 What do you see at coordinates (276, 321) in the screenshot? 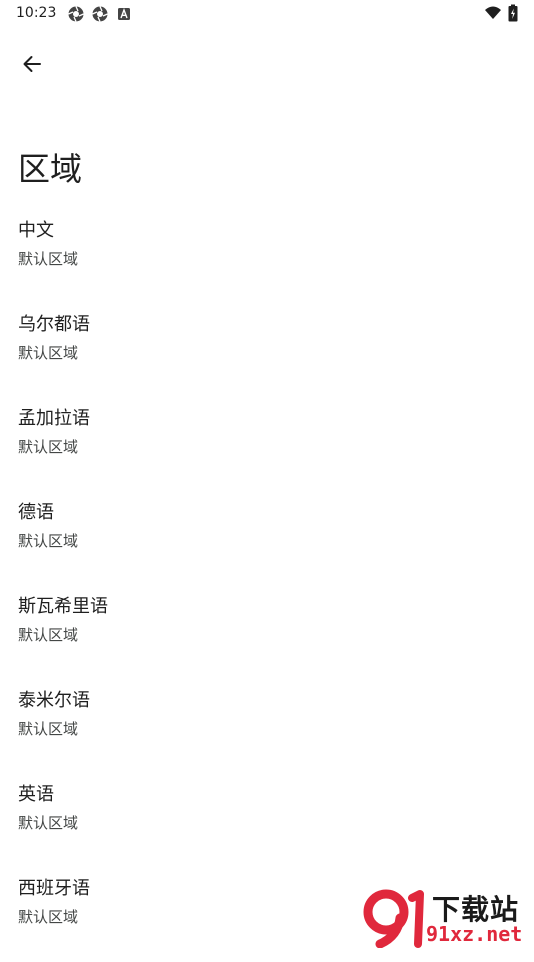
I see `region-name: 乌尔都语` at bounding box center [276, 321].